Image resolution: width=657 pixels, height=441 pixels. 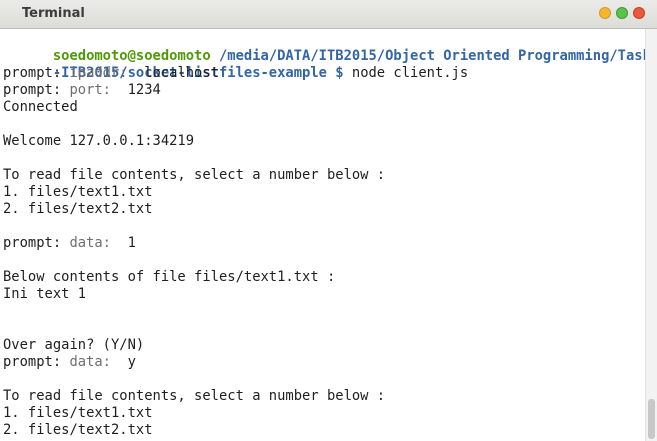 I want to click on terminal-line: Below contents of file files/text1.txt :, so click(x=324, y=277).